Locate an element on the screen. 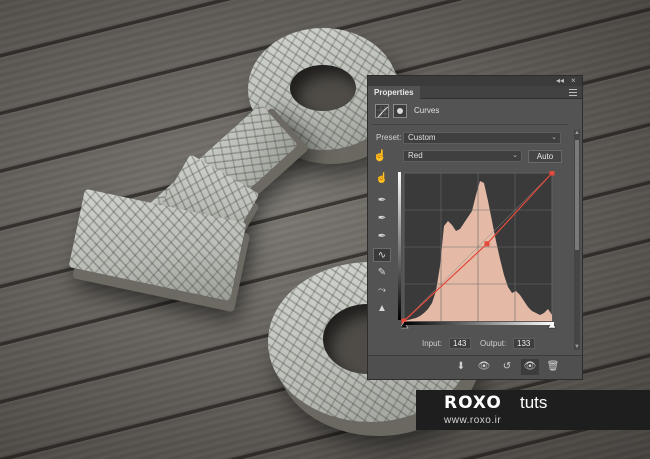 The width and height of the screenshot is (650, 459). panel-scrollbar: ▲ ▼ is located at coordinates (577, 240).